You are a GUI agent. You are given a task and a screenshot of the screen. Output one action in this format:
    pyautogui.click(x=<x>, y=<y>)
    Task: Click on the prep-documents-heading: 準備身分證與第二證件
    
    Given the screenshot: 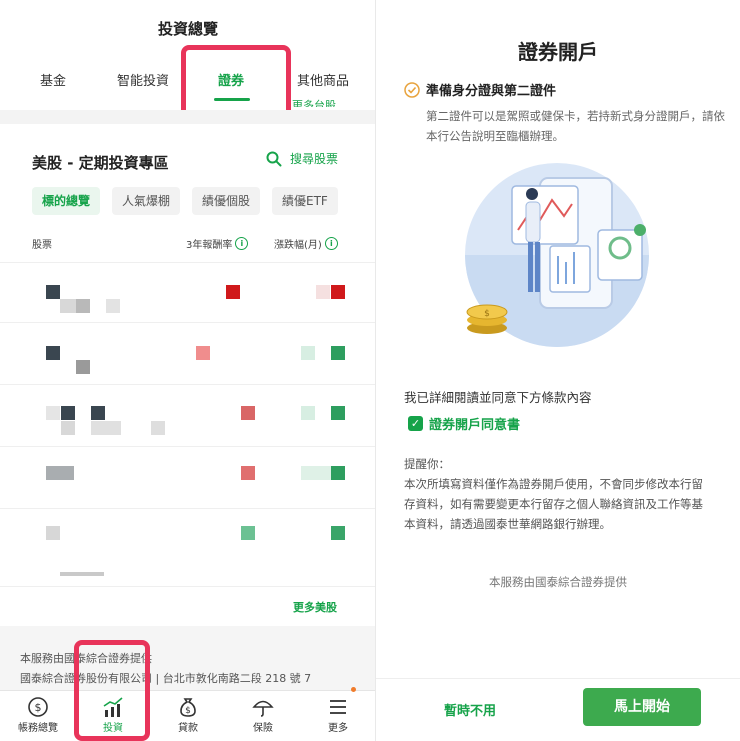 What is the action you would take?
    pyautogui.click(x=480, y=89)
    